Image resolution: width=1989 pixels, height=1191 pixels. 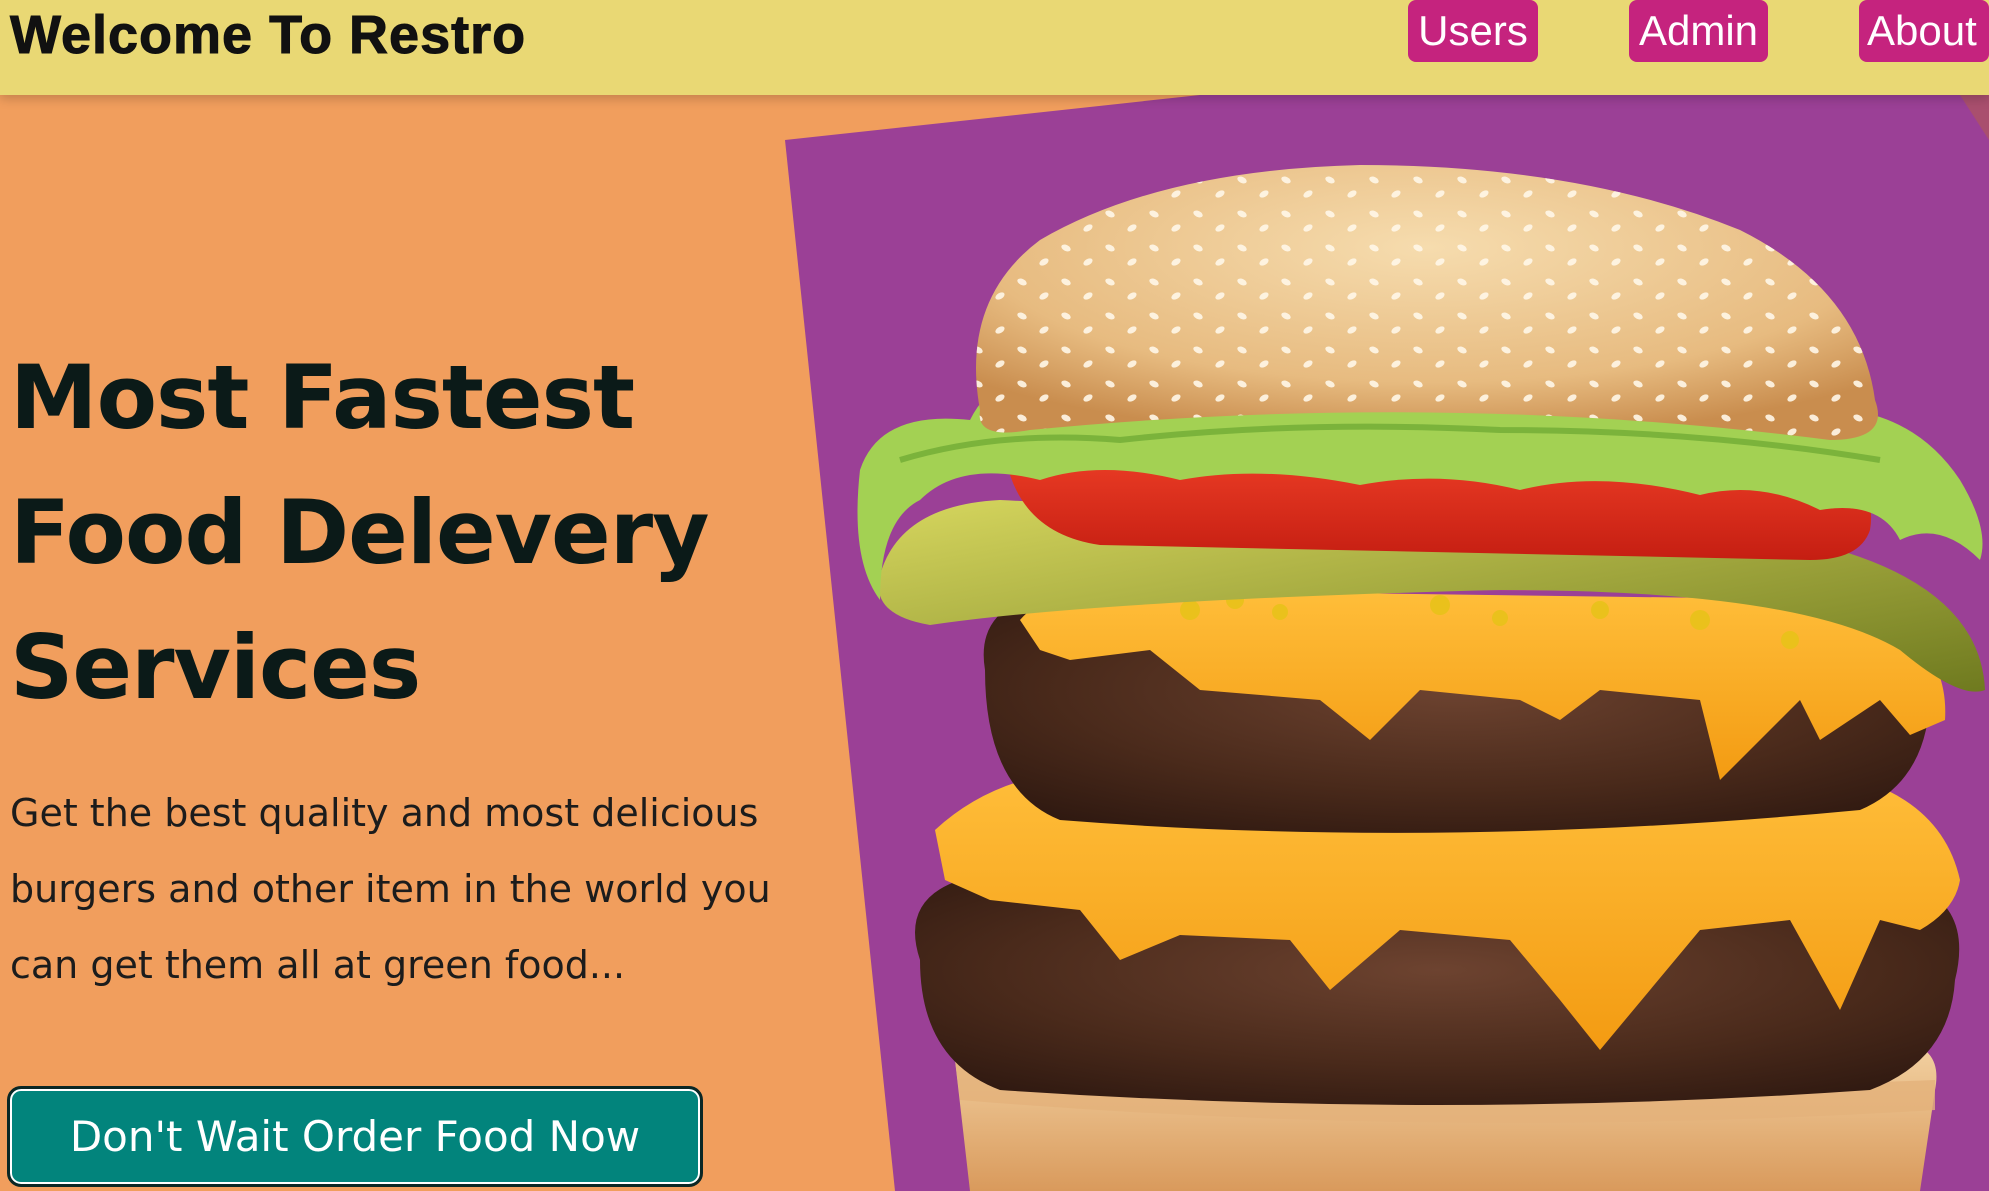 What do you see at coordinates (1924, 31) in the screenshot?
I see `nav-about-button: About` at bounding box center [1924, 31].